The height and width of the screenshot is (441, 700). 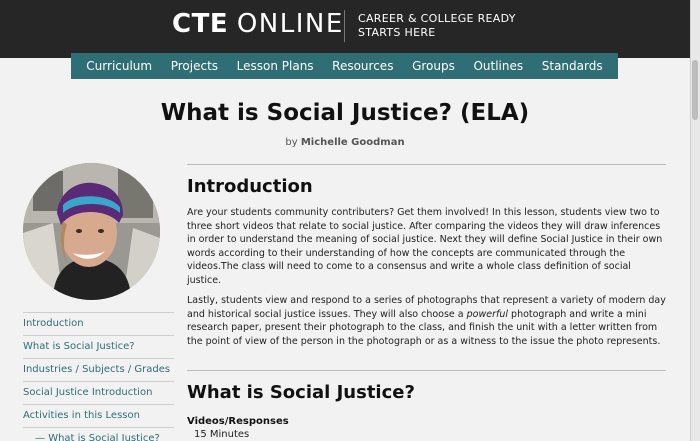 I want to click on section-heading-introduction: Introduction, so click(x=250, y=186).